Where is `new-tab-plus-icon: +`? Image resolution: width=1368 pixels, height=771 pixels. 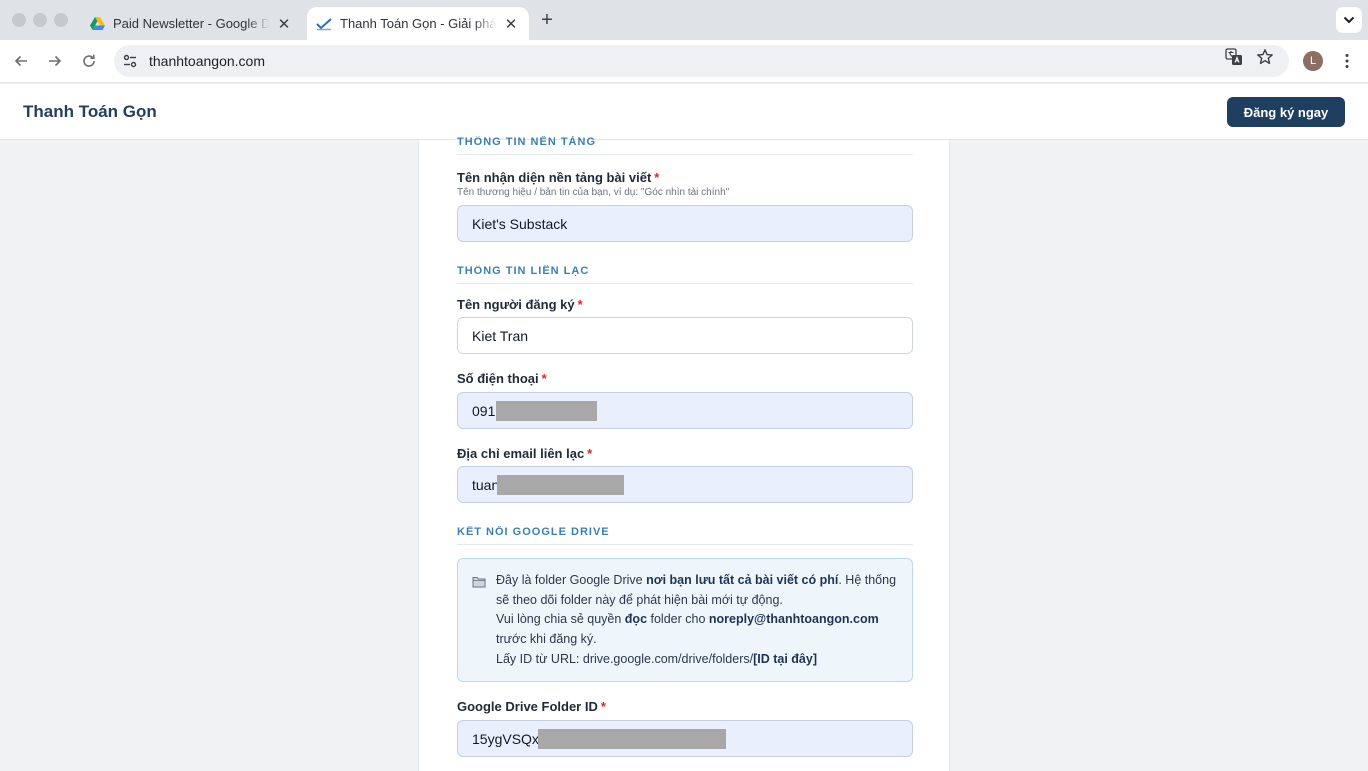 new-tab-plus-icon: + is located at coordinates (547, 20).